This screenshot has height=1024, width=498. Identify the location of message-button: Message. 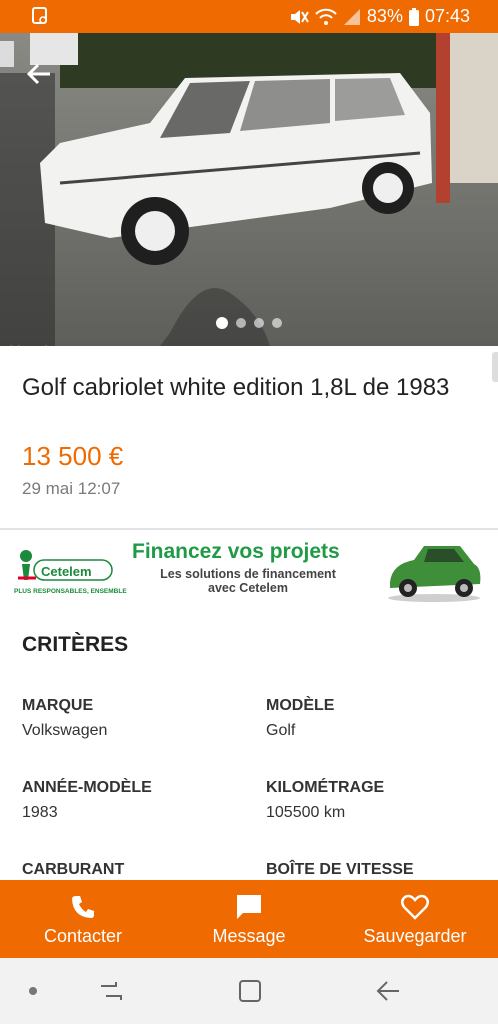
(249, 919).